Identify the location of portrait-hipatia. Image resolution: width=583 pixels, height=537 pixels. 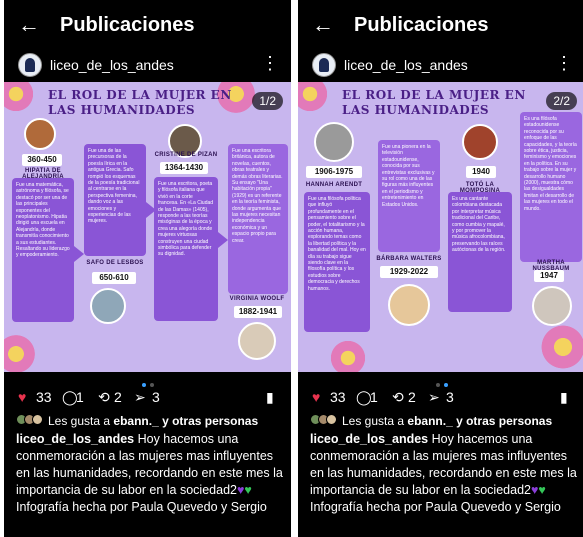
(40, 134).